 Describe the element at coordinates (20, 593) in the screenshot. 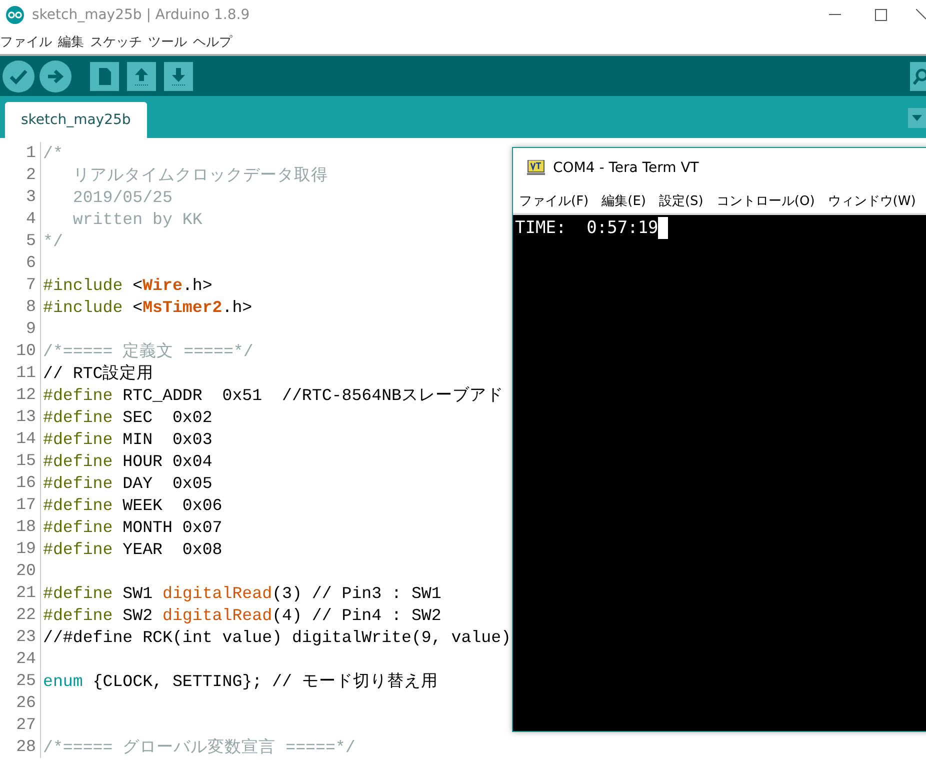

I see `line-number: 21` at that location.